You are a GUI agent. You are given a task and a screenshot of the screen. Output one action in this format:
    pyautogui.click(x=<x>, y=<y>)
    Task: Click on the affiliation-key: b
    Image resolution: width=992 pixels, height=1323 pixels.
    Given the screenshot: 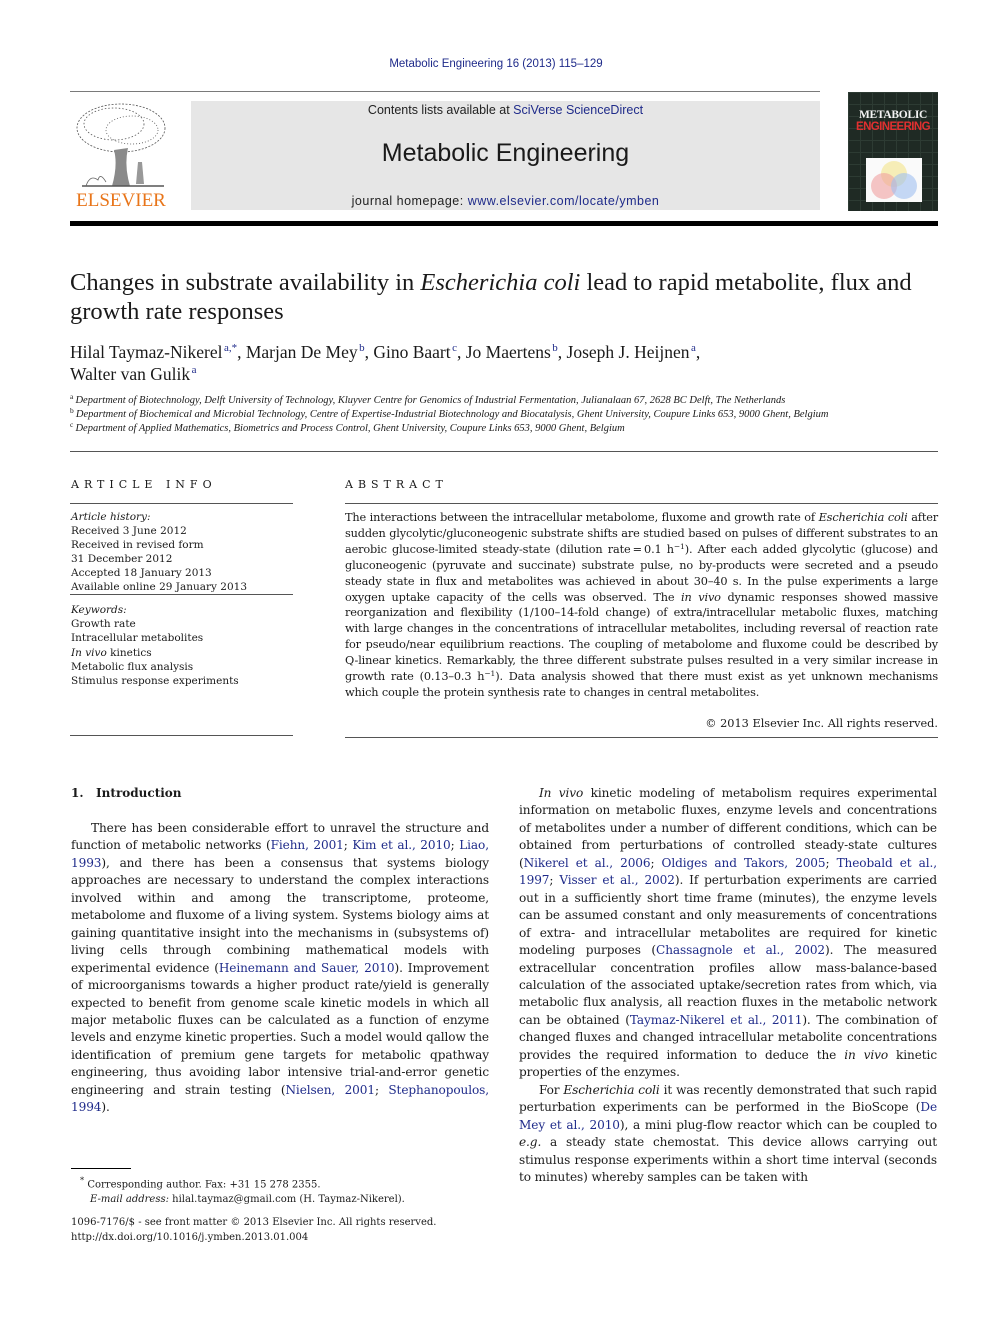 What is the action you would take?
    pyautogui.click(x=72, y=411)
    